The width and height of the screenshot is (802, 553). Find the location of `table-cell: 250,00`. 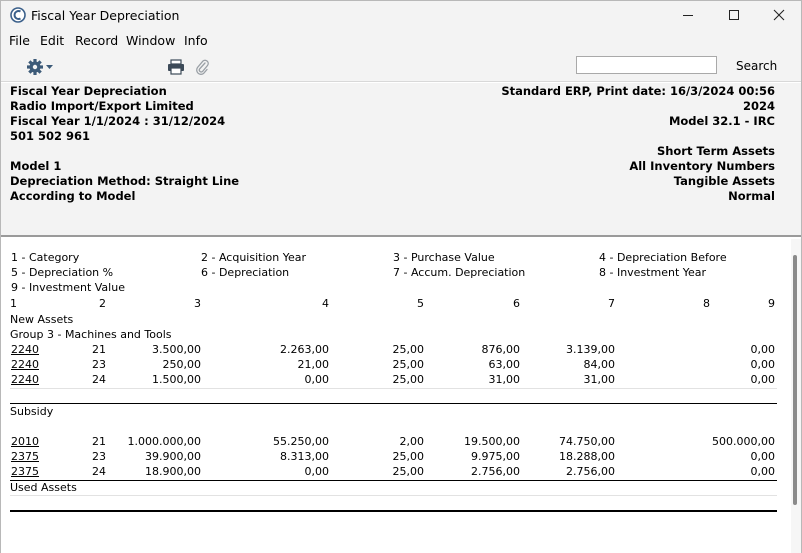

table-cell: 250,00 is located at coordinates (182, 364).